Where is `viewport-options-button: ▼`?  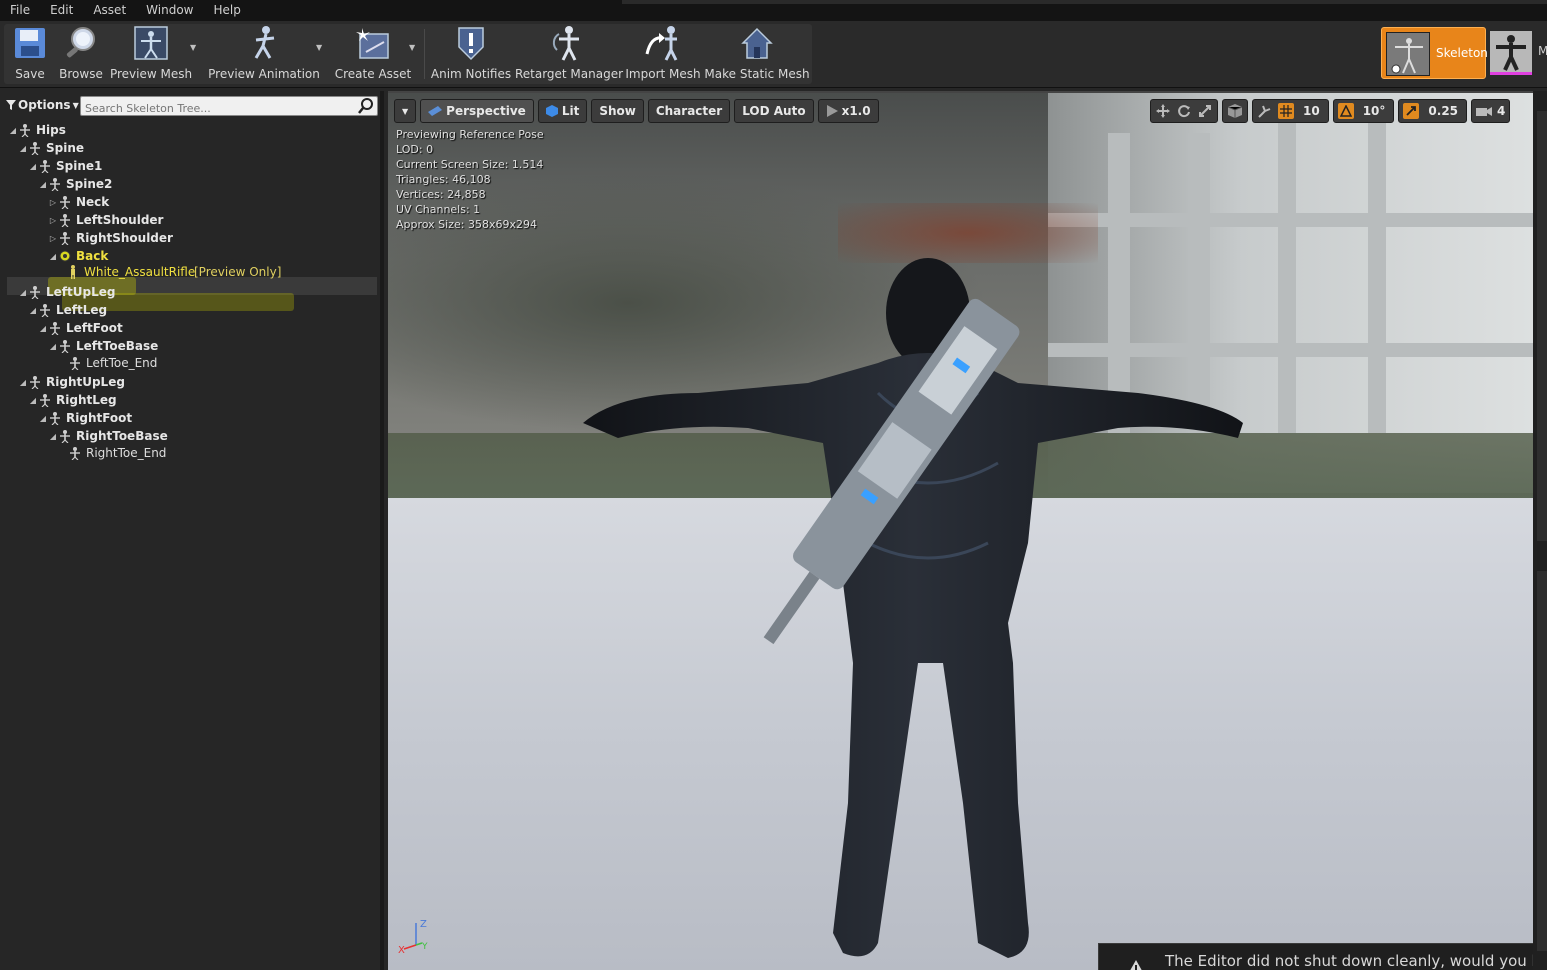
viewport-options-button: ▼ is located at coordinates (405, 111).